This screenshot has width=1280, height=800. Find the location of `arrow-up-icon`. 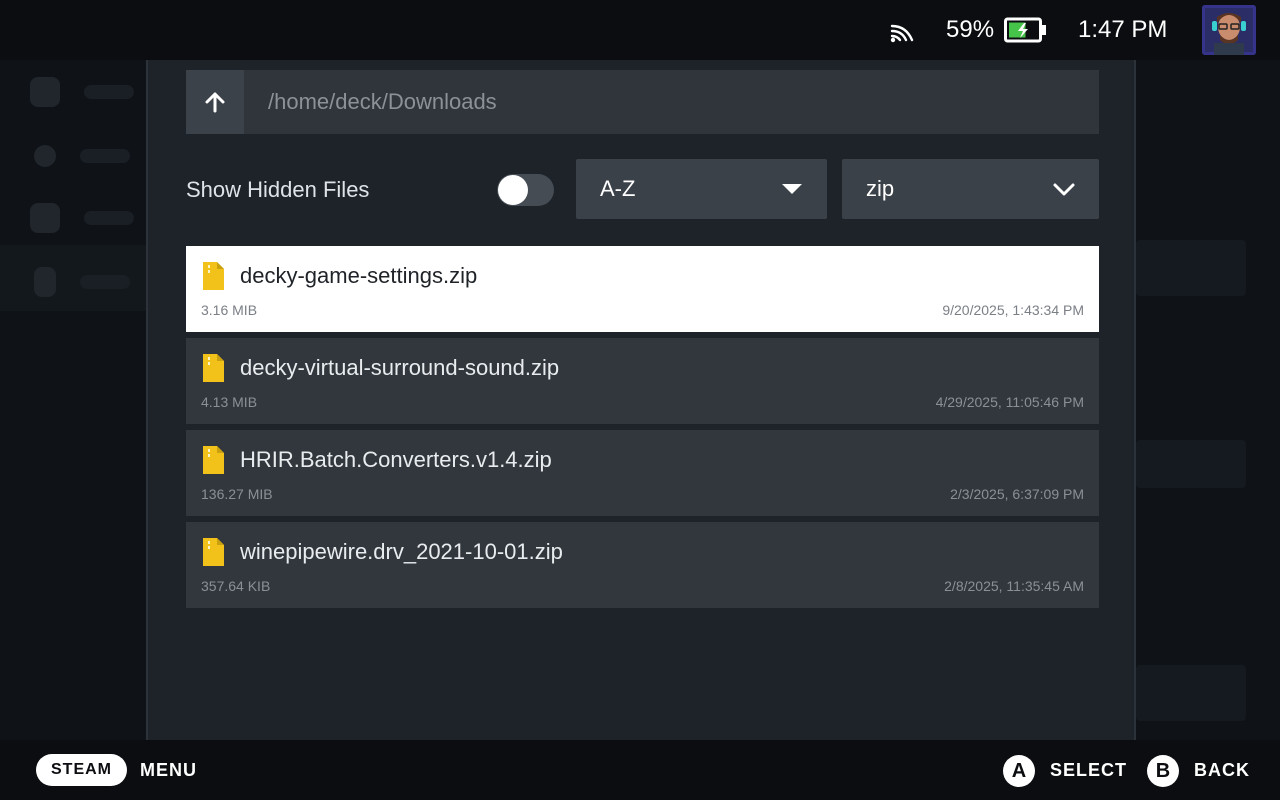

arrow-up-icon is located at coordinates (215, 102).